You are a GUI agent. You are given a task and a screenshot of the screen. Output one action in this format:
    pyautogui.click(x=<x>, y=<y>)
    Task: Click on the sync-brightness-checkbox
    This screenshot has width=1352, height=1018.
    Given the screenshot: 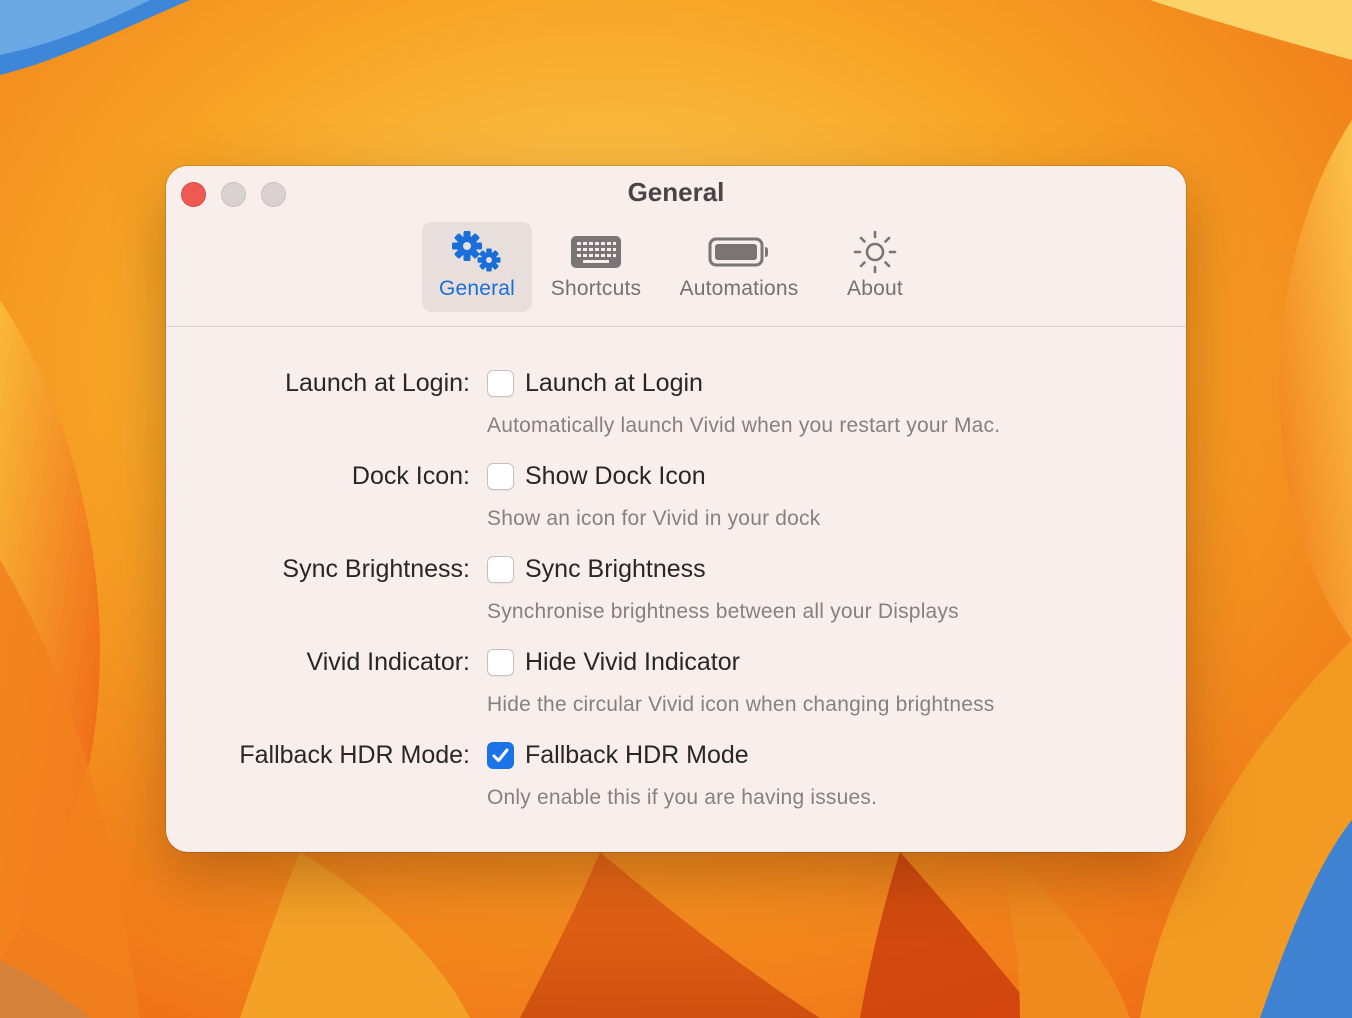 What is the action you would take?
    pyautogui.click(x=500, y=569)
    